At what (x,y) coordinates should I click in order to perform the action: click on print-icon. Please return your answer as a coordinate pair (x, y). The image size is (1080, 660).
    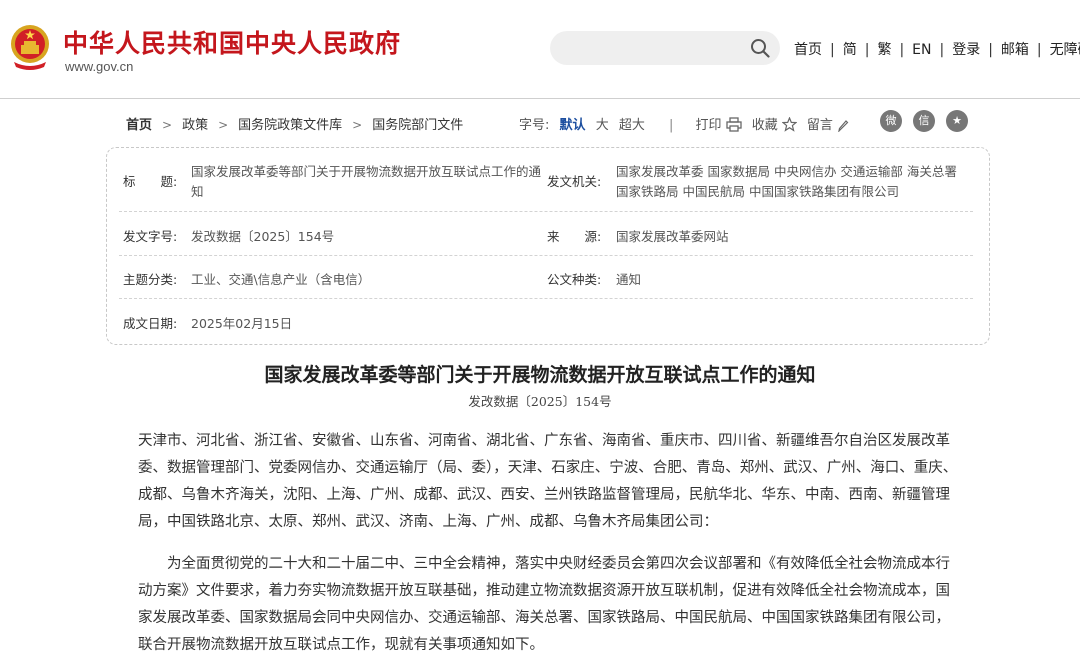
    Looking at the image, I should click on (733, 124).